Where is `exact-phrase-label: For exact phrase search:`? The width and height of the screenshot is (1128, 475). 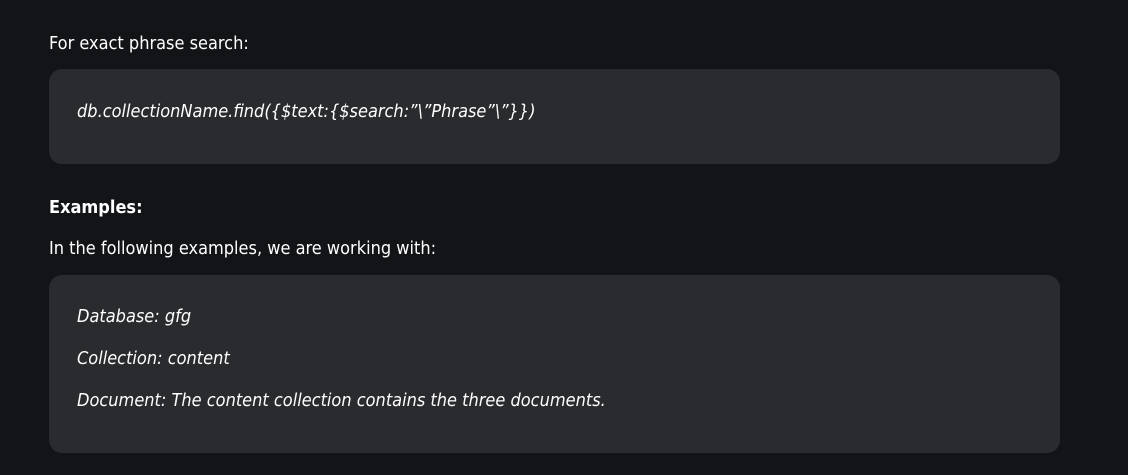
exact-phrase-label: For exact phrase search: is located at coordinates (149, 43).